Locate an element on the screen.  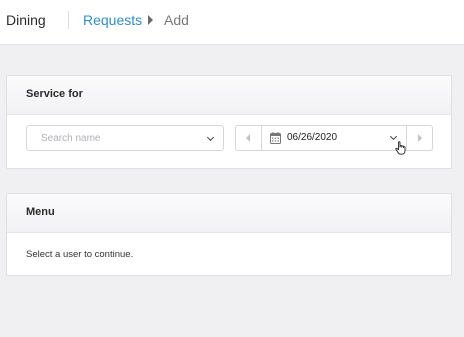
previous-date-button is located at coordinates (249, 138).